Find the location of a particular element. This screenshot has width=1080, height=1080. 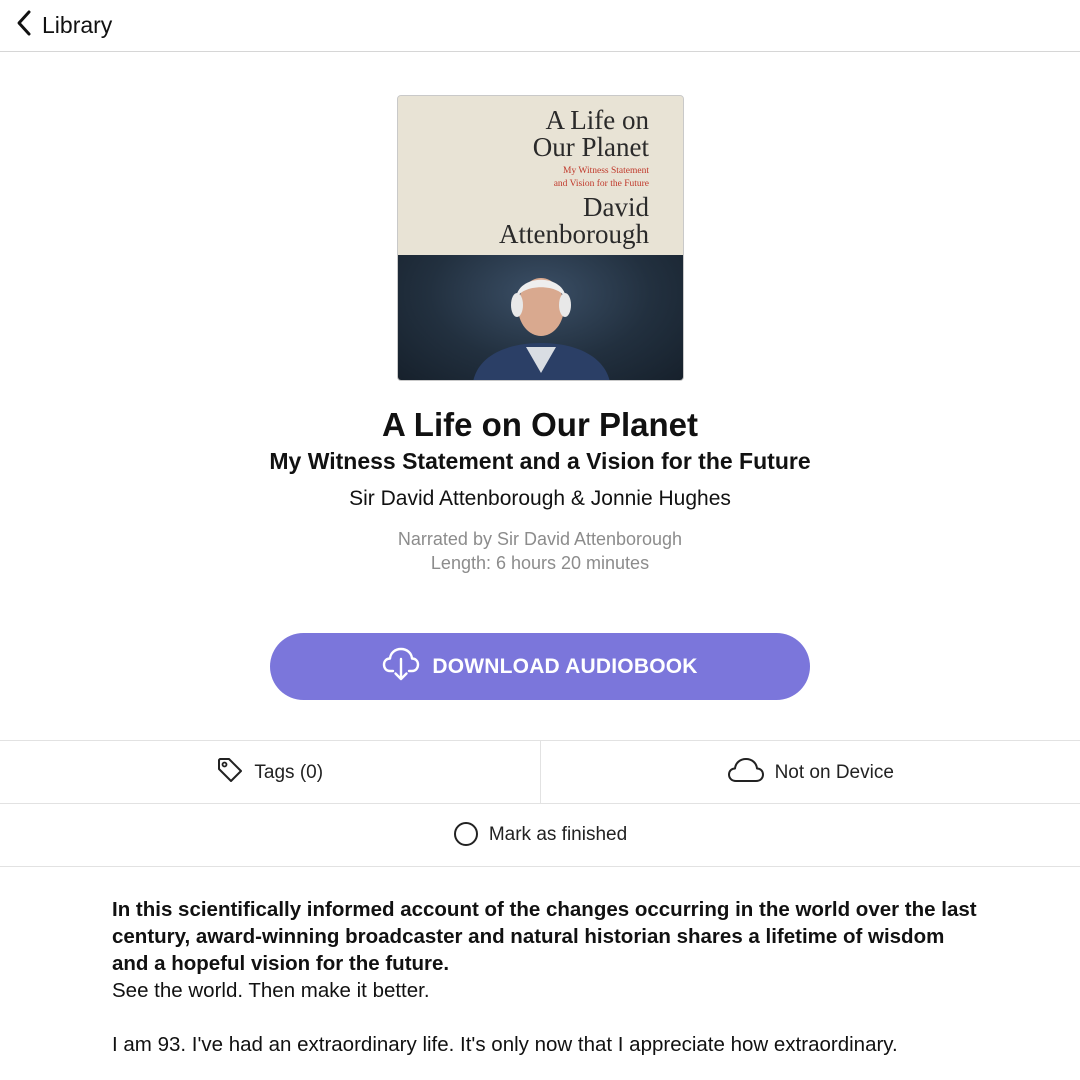

download-label: DOWNLOAD AUDIOBOOK is located at coordinates (565, 666).